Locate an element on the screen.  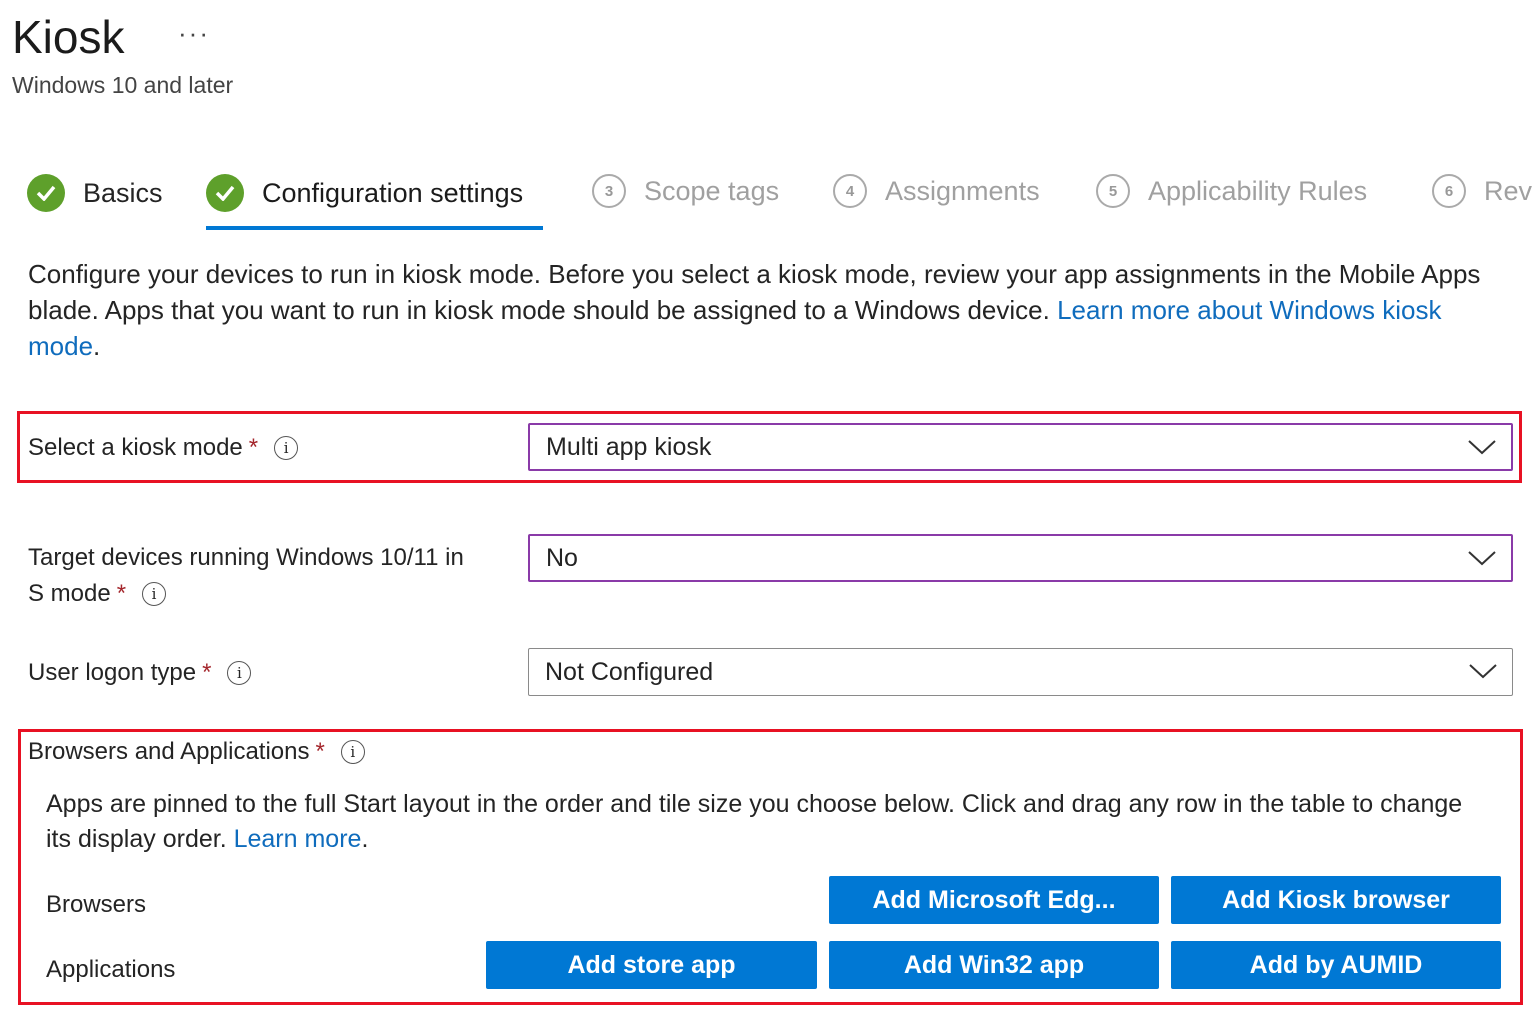
kiosk-mode-dropdown: Multi app kiosk is located at coordinates (1020, 447).